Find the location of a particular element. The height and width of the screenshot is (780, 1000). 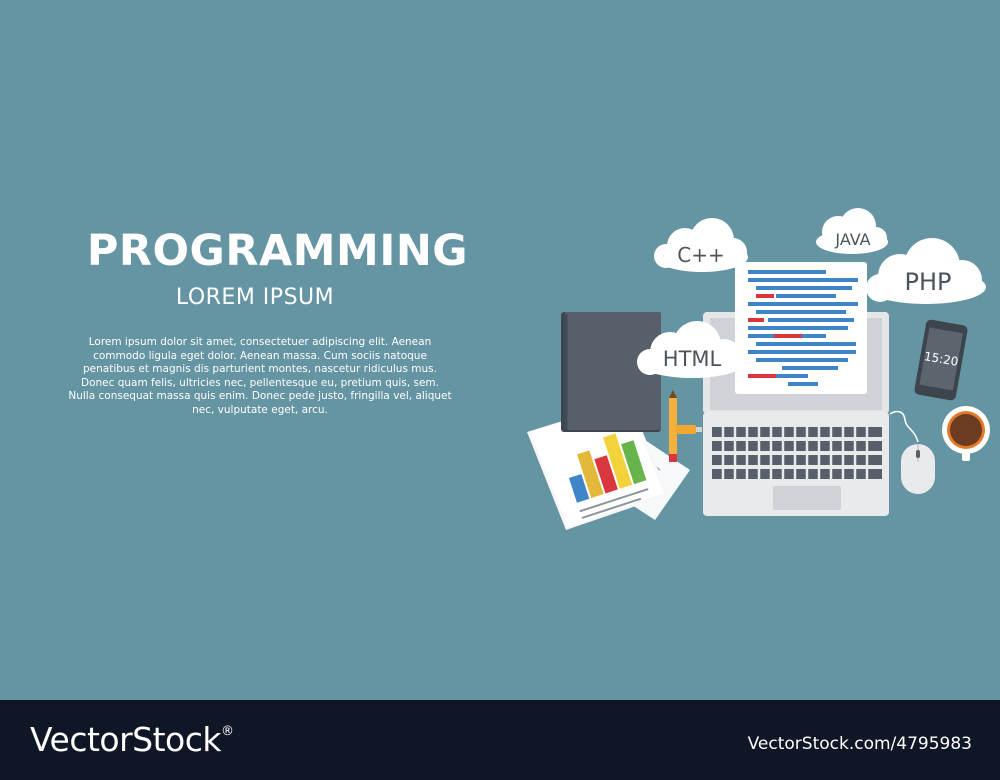

footer-bar: VectorStock® VectorStock.com/4795983 is located at coordinates (500, 740).